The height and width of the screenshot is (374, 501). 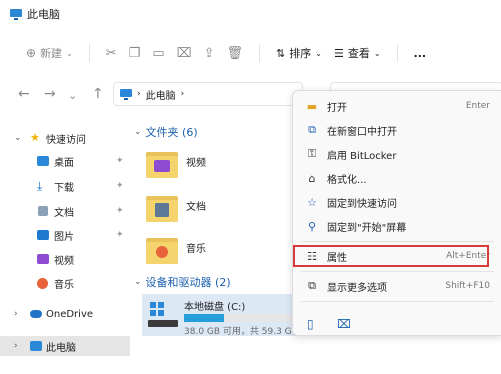 I want to click on menu-item-open-new-window: ⧉ 在新窗口中打开, so click(x=397, y=130).